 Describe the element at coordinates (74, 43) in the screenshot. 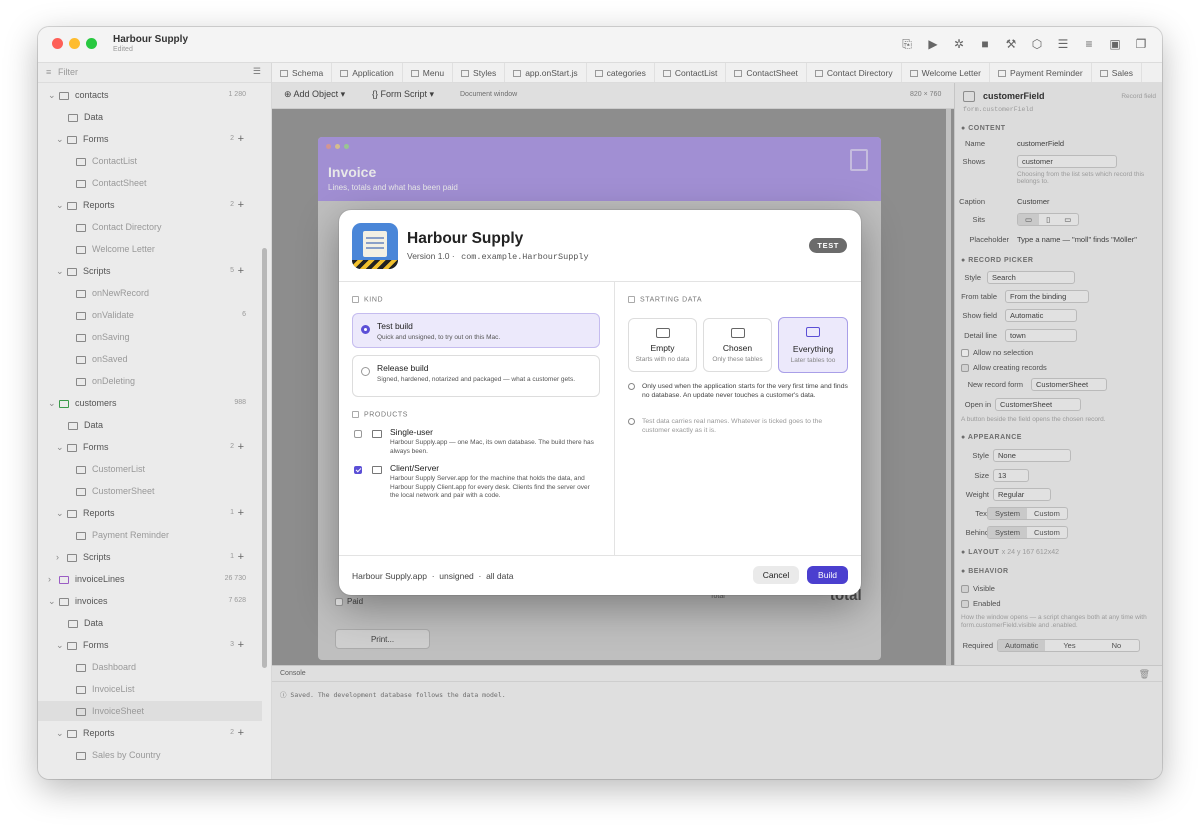

I see `minimize-button` at that location.